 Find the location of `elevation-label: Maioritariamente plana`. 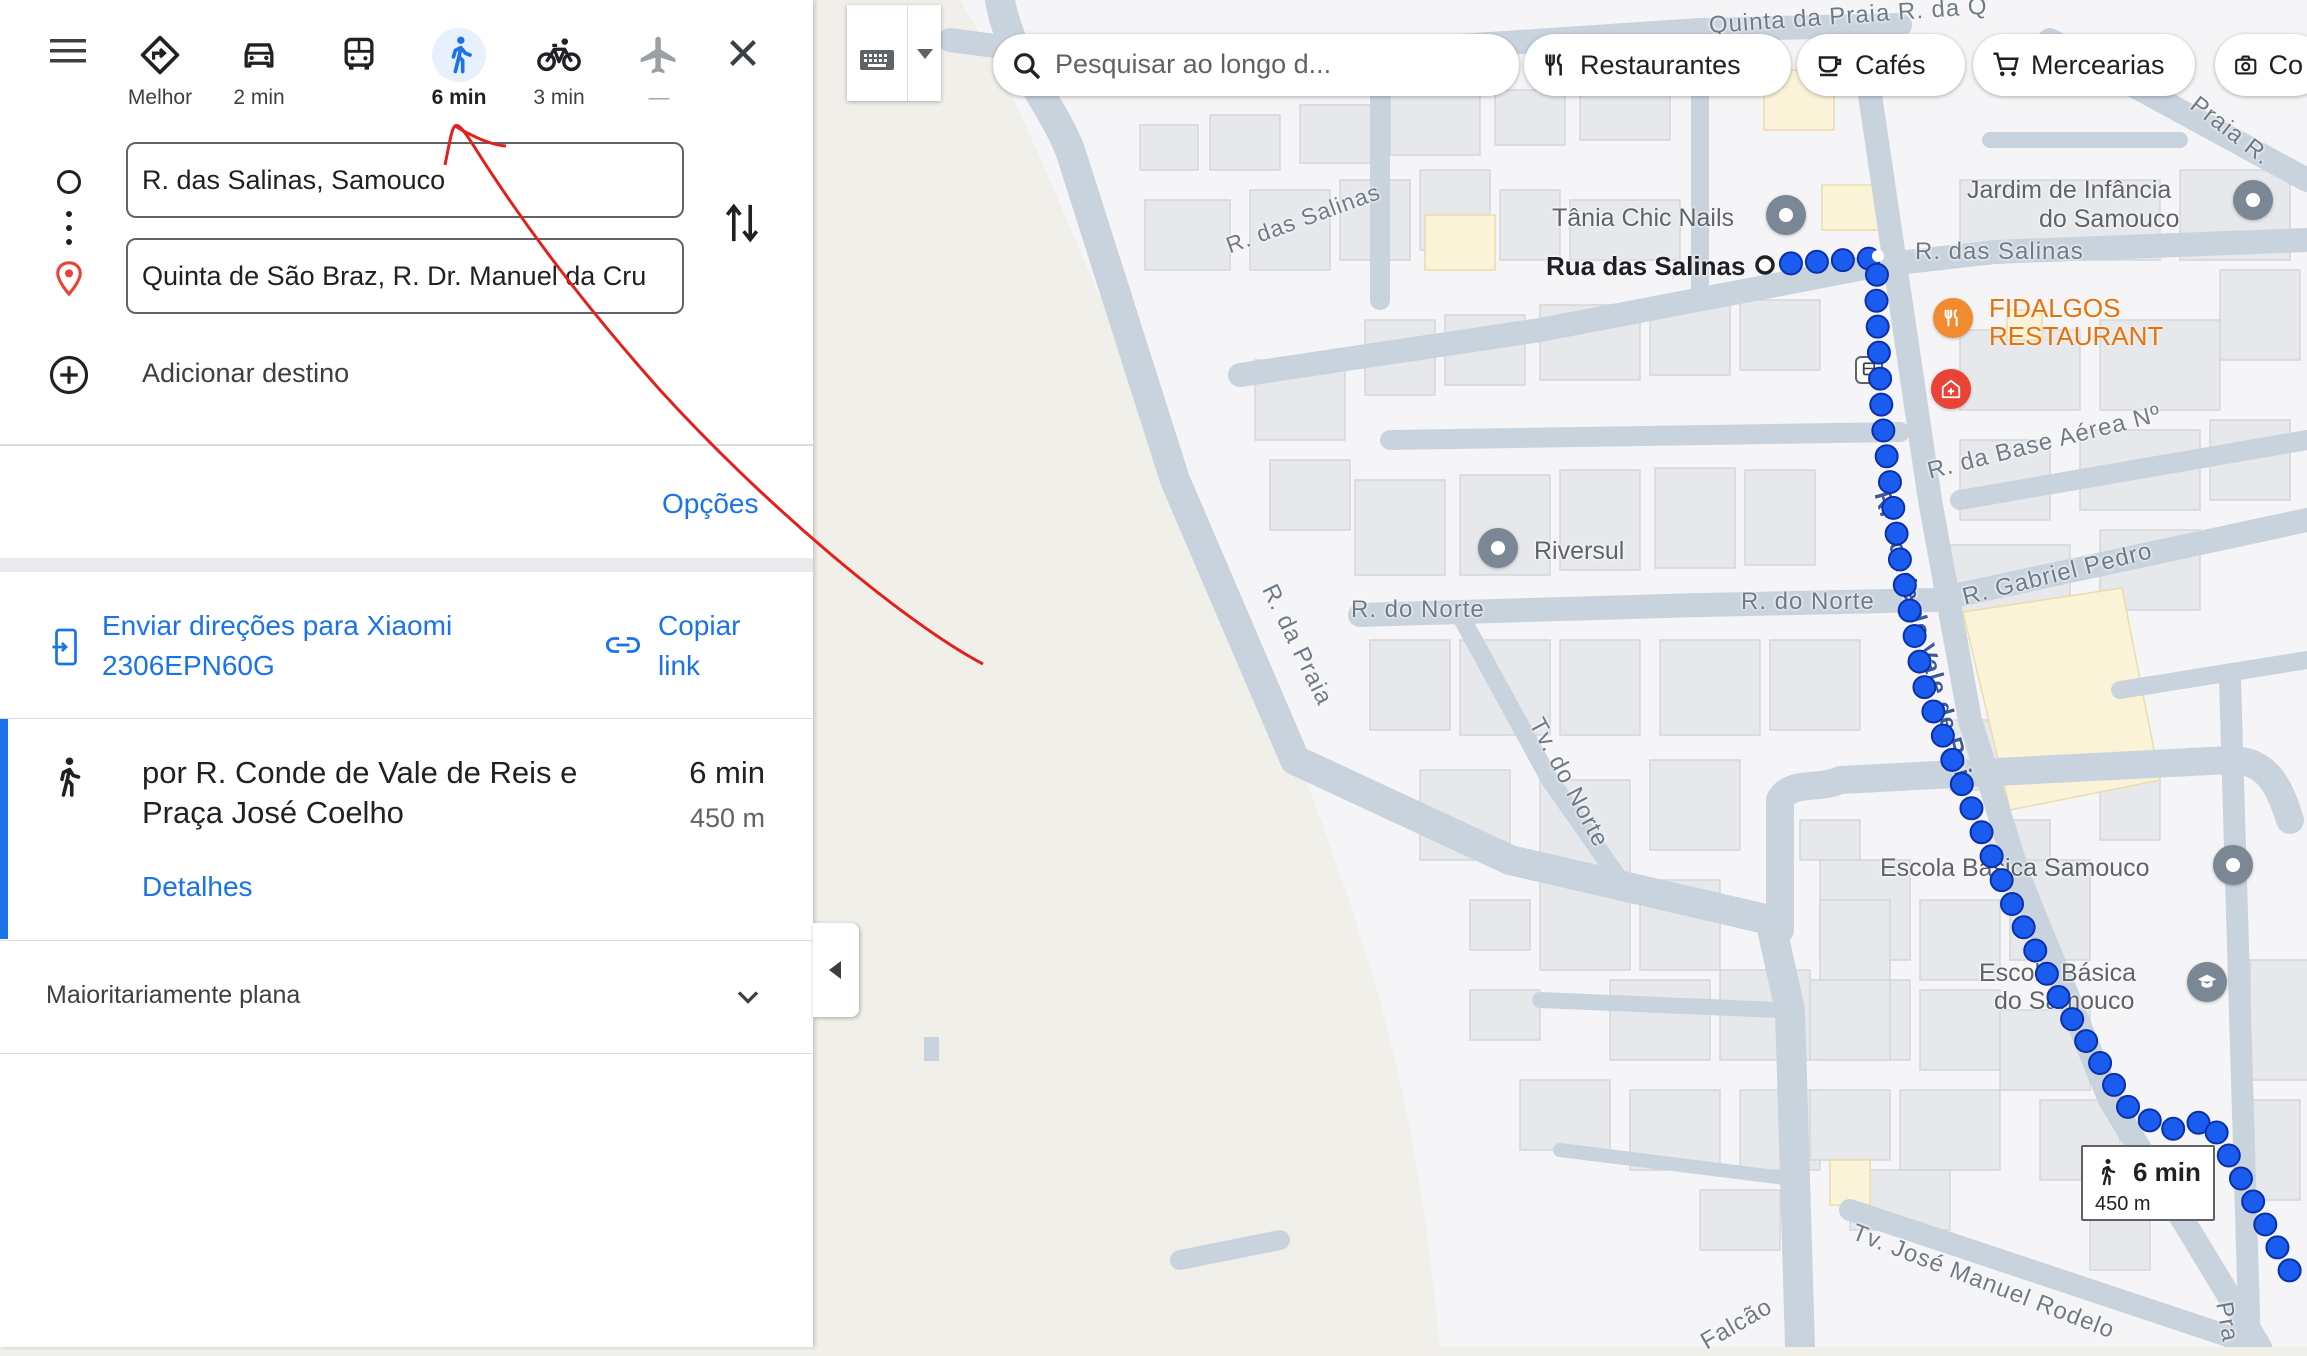

elevation-label: Maioritariamente plana is located at coordinates (173, 995).